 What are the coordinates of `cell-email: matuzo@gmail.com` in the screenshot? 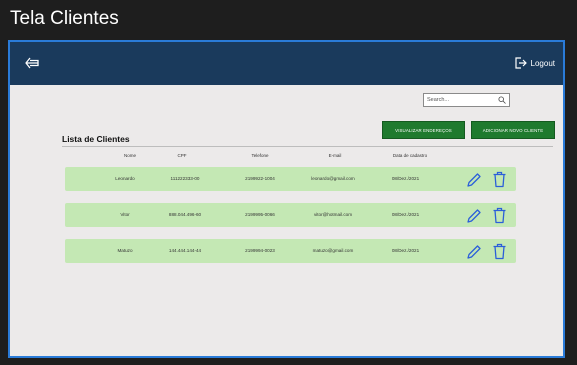 It's located at (333, 250).